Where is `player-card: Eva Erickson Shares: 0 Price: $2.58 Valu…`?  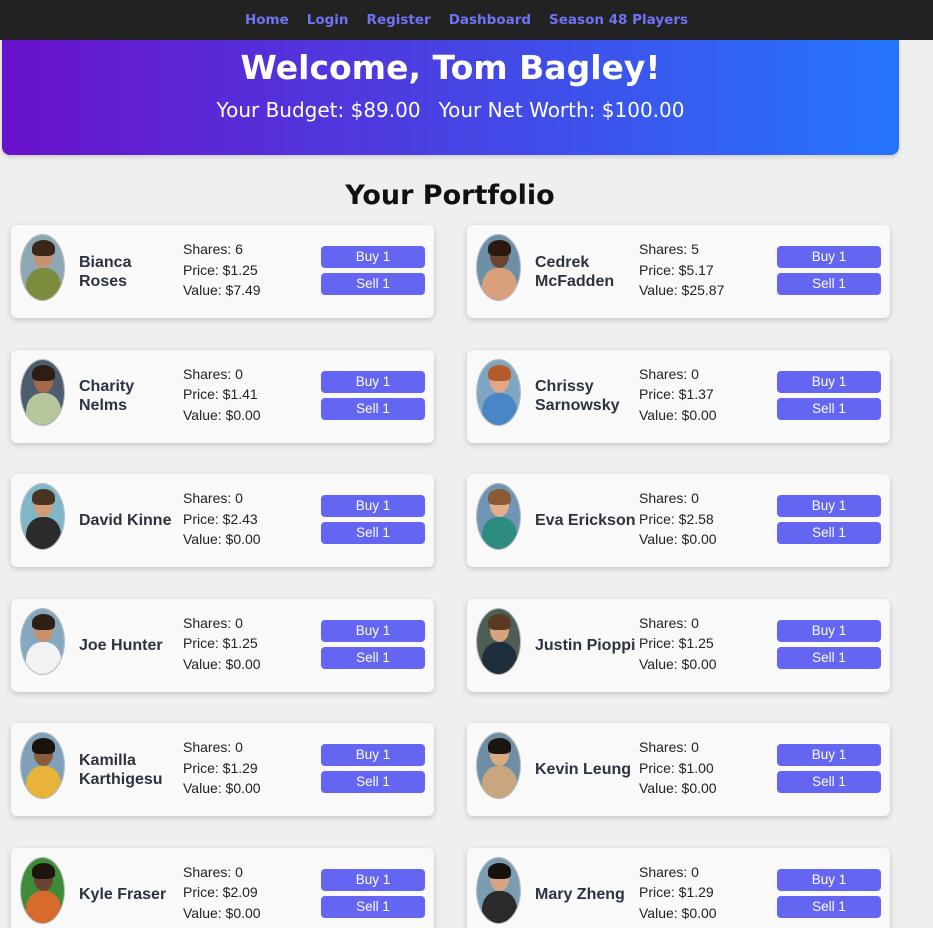
player-card: Eva Erickson Shares: 0 Price: $2.58 Valu… is located at coordinates (678, 520).